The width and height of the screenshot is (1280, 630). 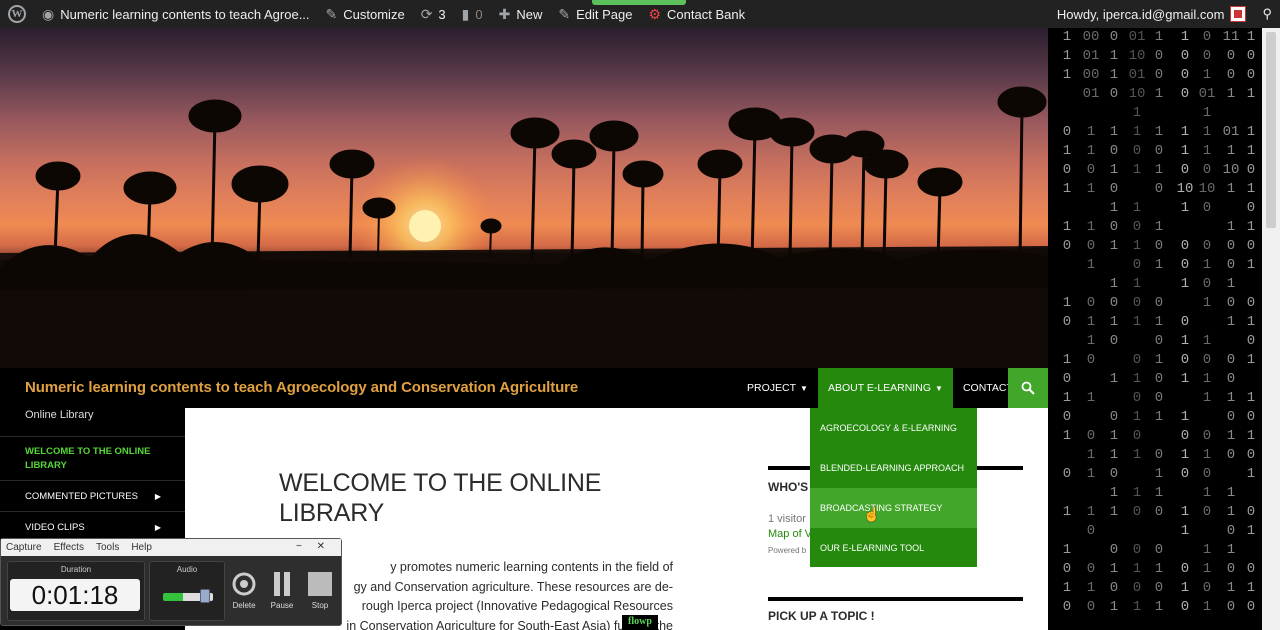 I want to click on dropdown-item-agroecology: AGROECOLOGY & E-LEARNING, so click(x=893, y=428).